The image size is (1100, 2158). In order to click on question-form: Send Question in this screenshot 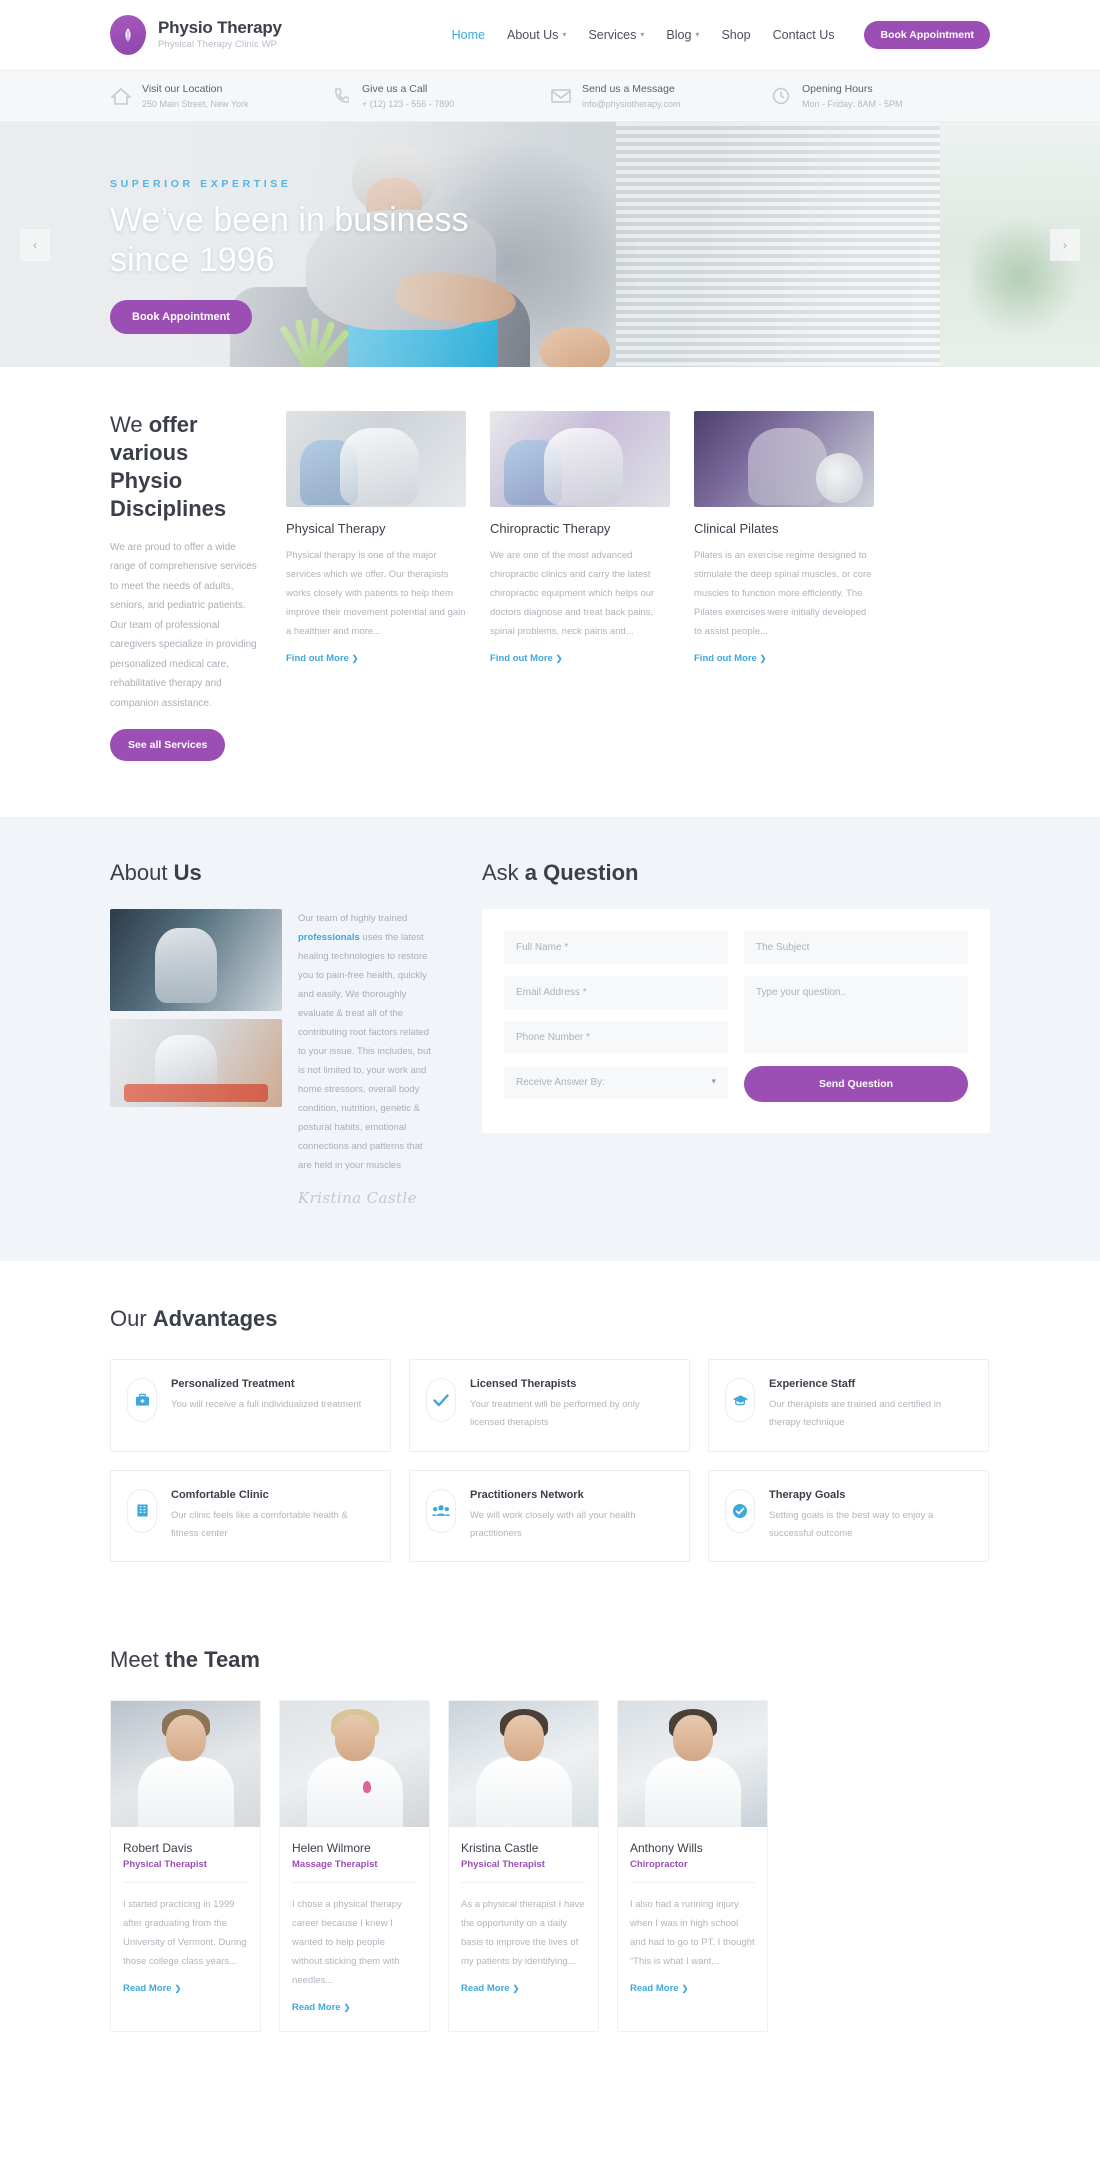, I will do `click(736, 1021)`.